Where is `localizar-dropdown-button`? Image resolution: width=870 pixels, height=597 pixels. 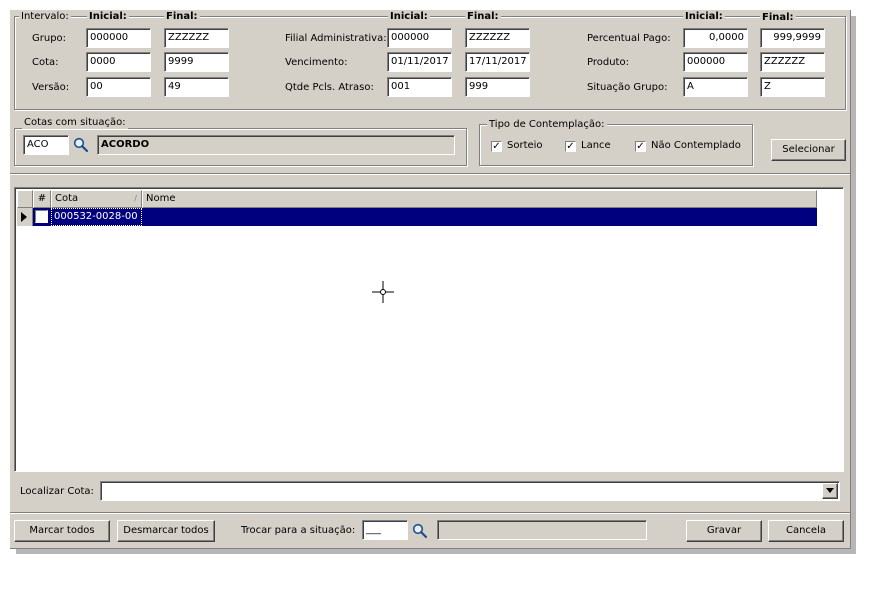 localizar-dropdown-button is located at coordinates (830, 491).